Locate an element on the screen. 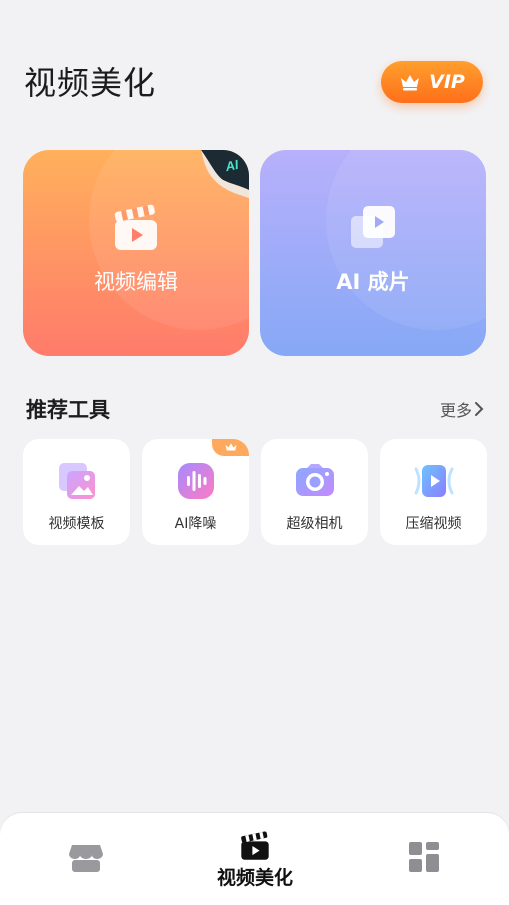 This screenshot has height=905, width=509. tab-grid is located at coordinates (424, 857).